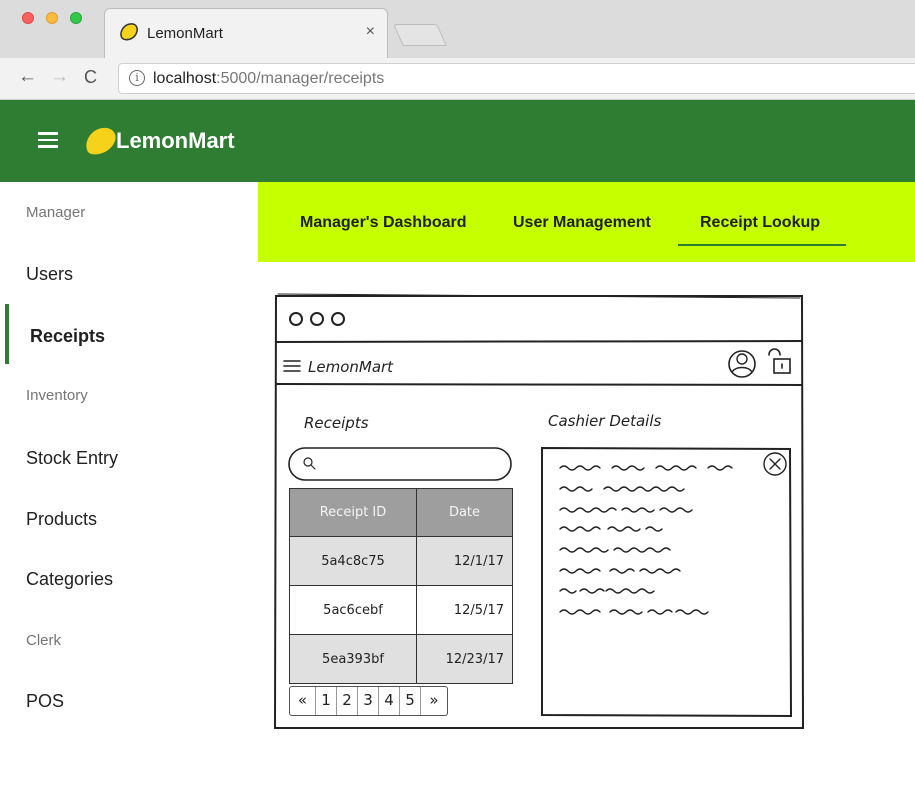 Image resolution: width=915 pixels, height=792 pixels. I want to click on receipt-id-cell: 5ac6cebf, so click(353, 610).